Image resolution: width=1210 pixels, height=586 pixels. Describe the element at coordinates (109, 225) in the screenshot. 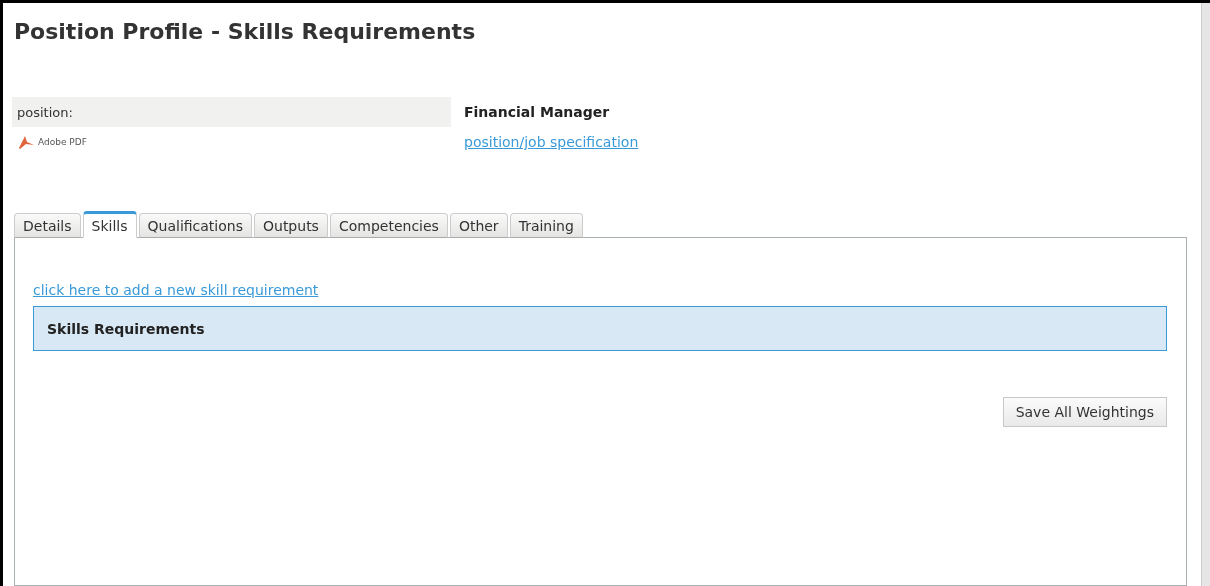

I see `tab: Skills` at that location.